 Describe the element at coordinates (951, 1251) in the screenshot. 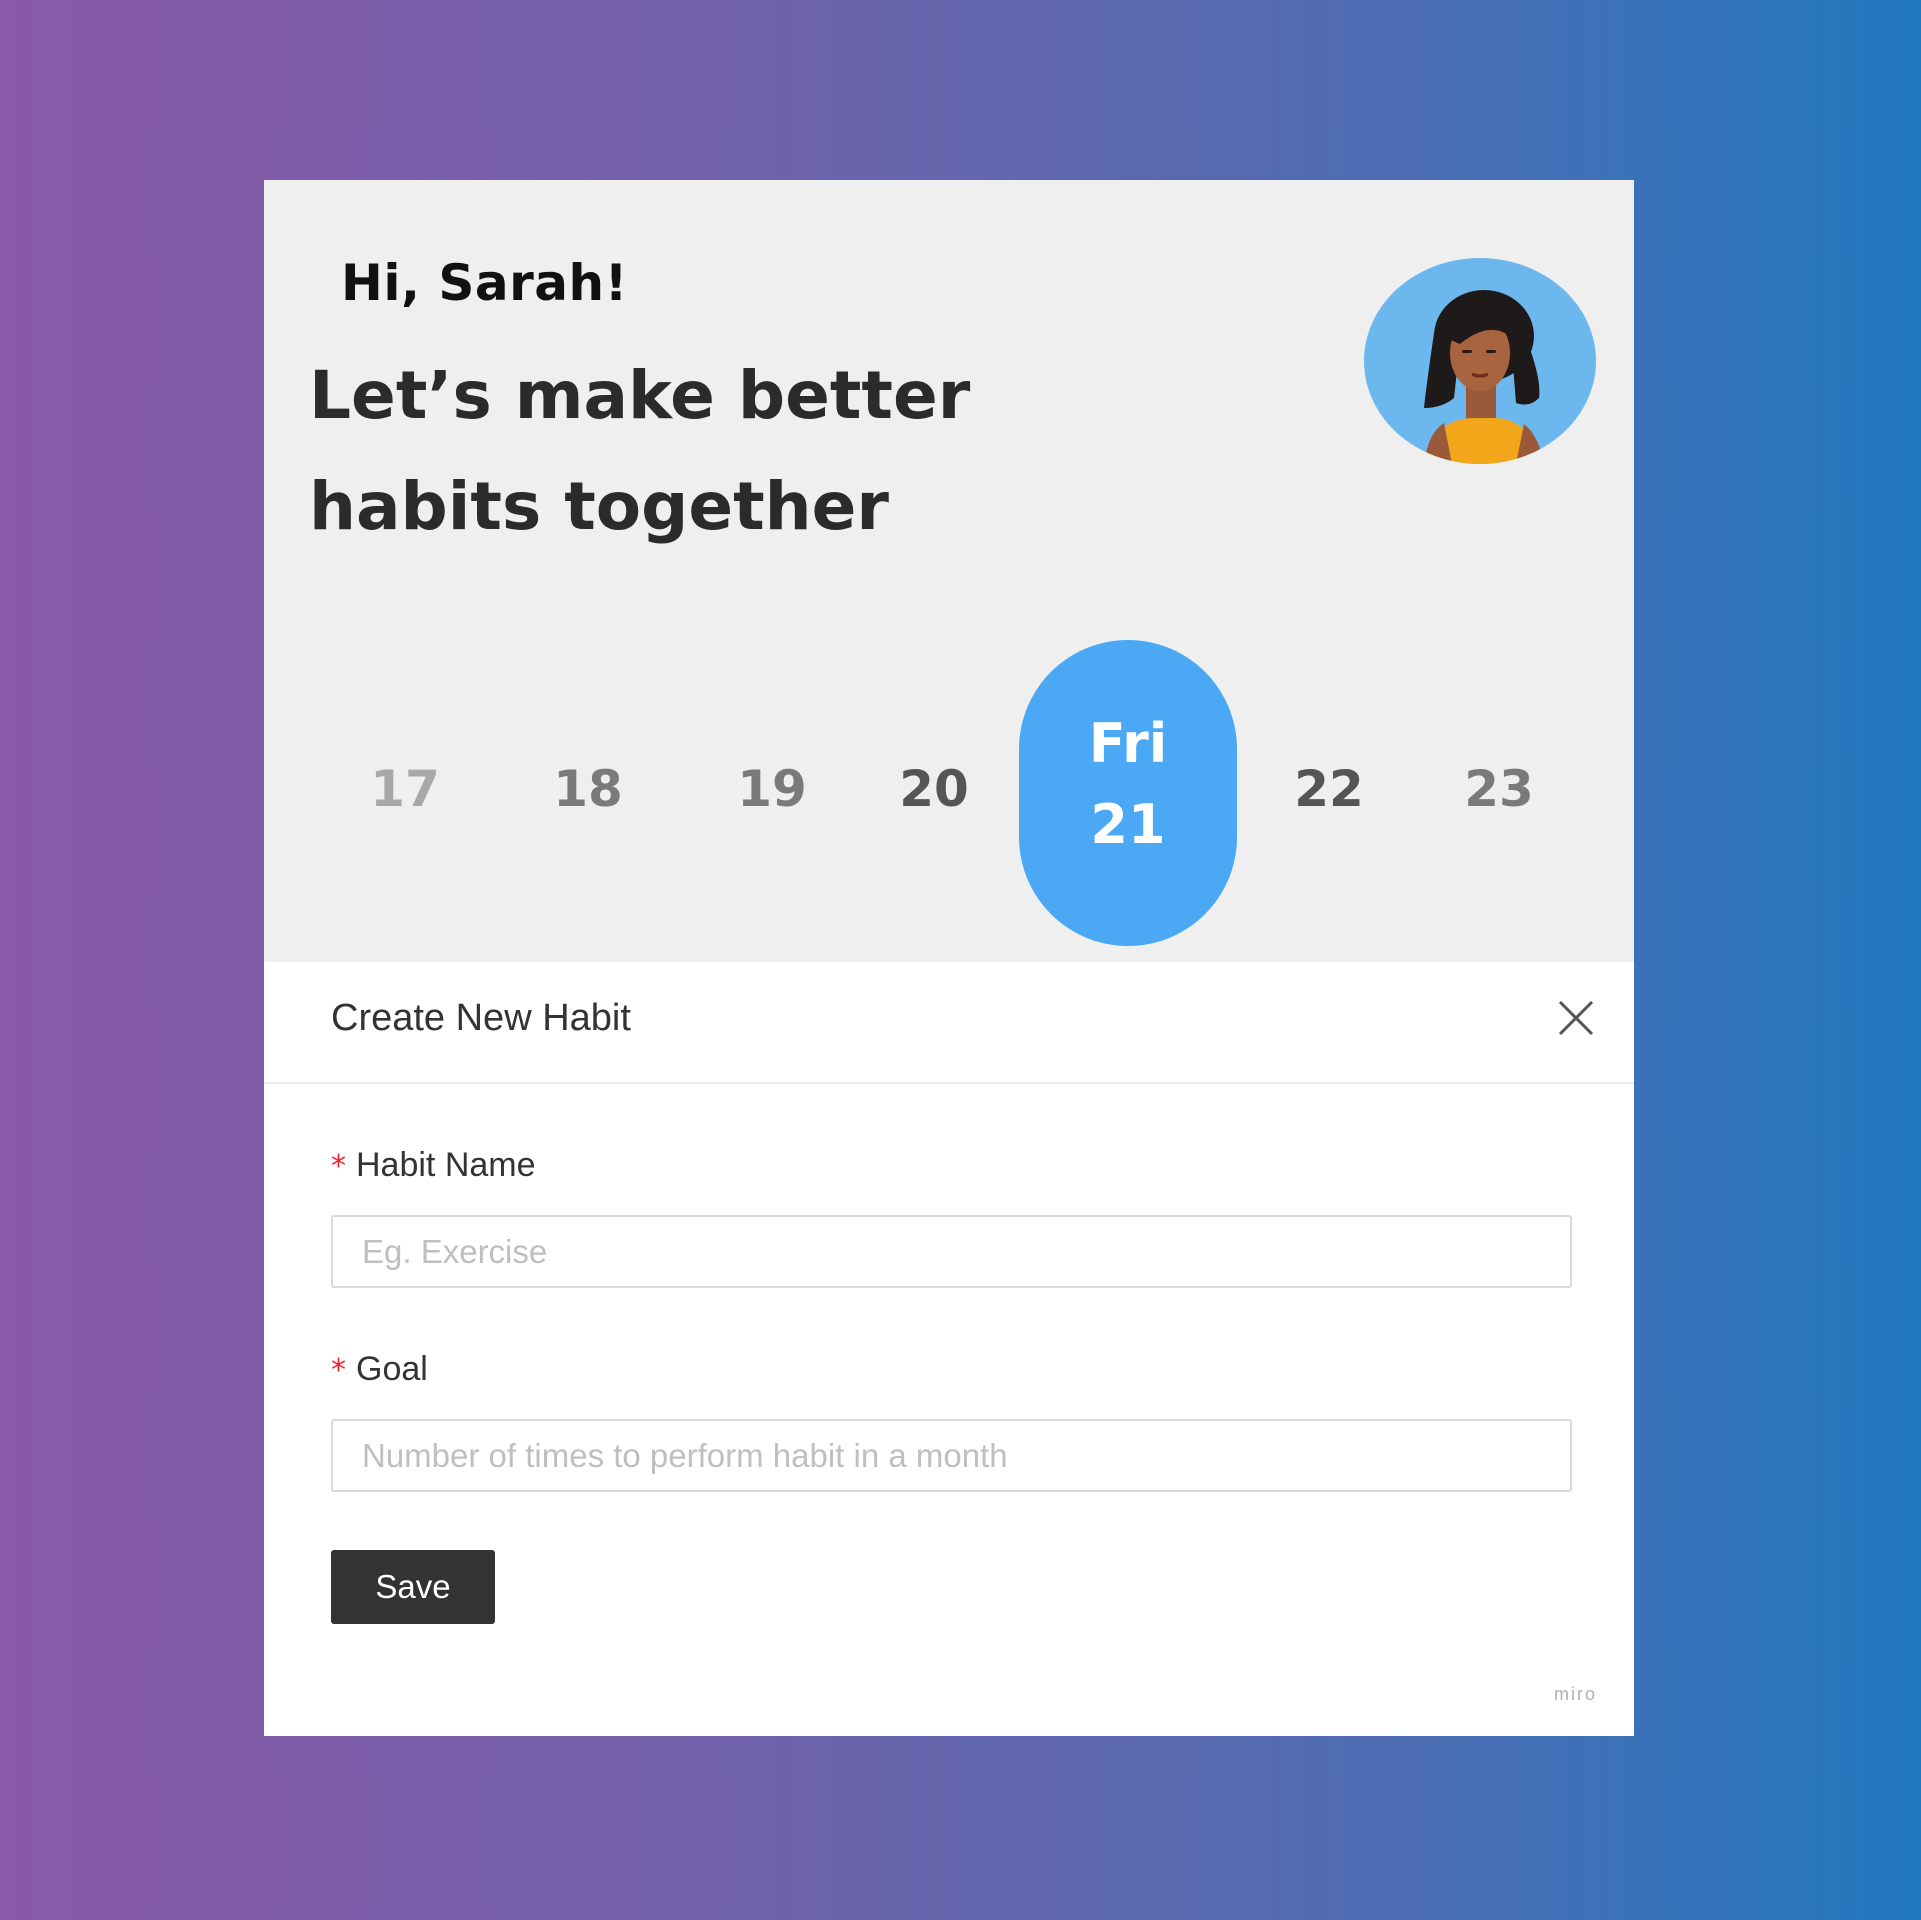

I see `habit-name-input` at that location.